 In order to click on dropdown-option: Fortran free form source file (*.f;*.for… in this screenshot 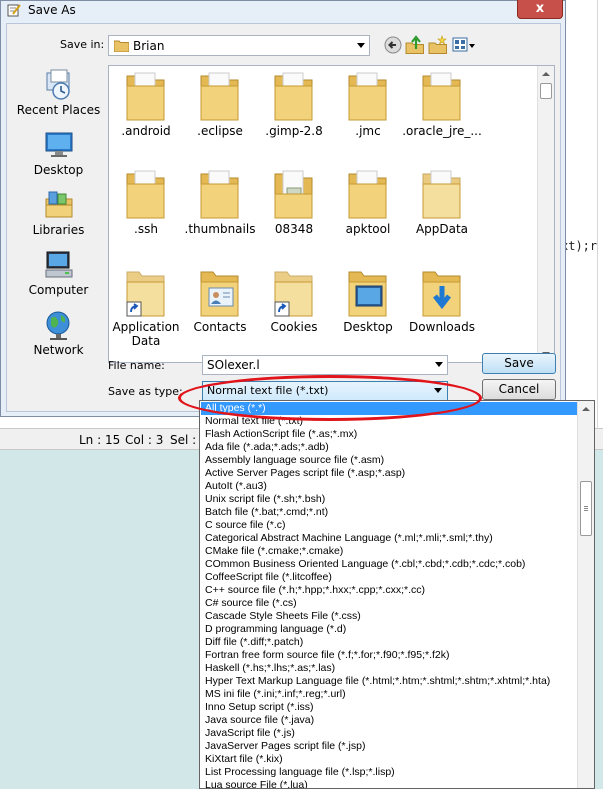, I will do `click(389, 655)`.